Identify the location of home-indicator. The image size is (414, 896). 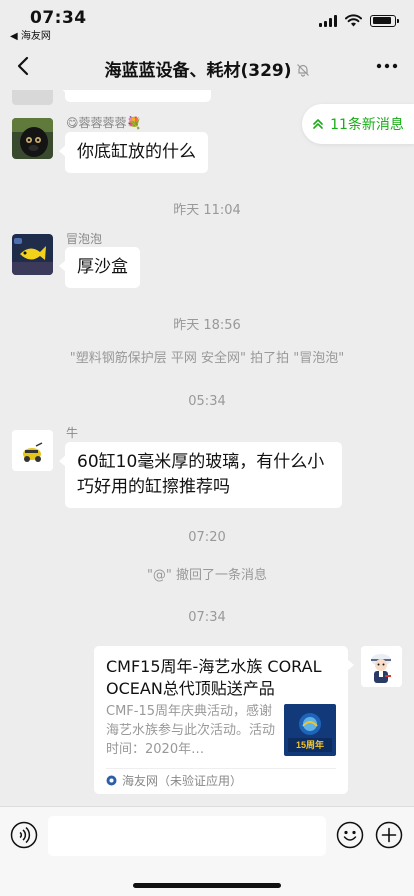
(207, 885).